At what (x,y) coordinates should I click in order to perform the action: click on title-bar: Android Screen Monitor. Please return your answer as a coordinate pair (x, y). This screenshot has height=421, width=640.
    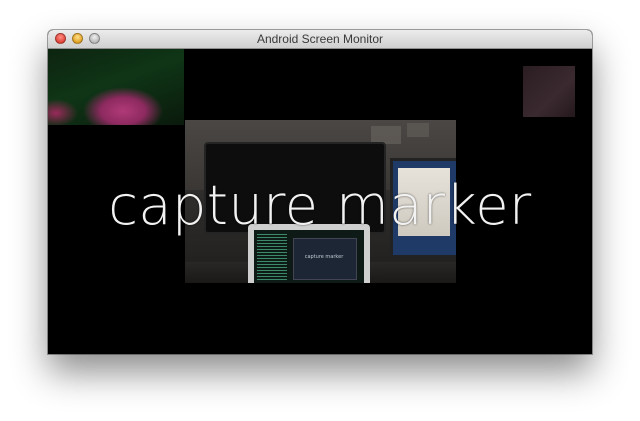
    Looking at the image, I should click on (320, 39).